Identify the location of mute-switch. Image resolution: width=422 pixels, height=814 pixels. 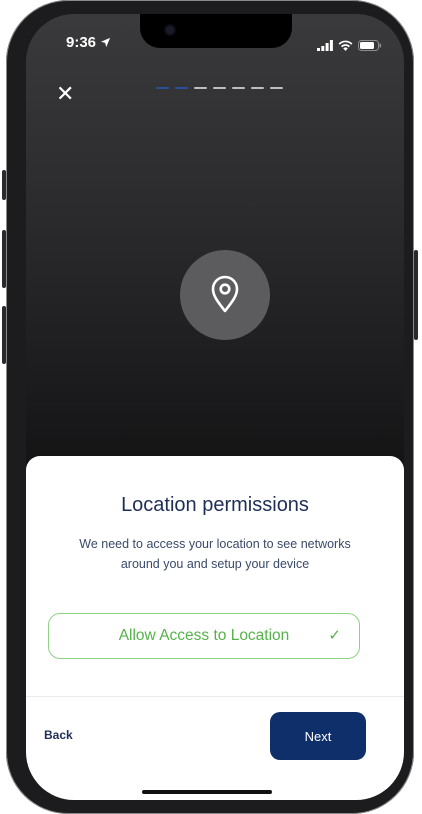
(4, 185).